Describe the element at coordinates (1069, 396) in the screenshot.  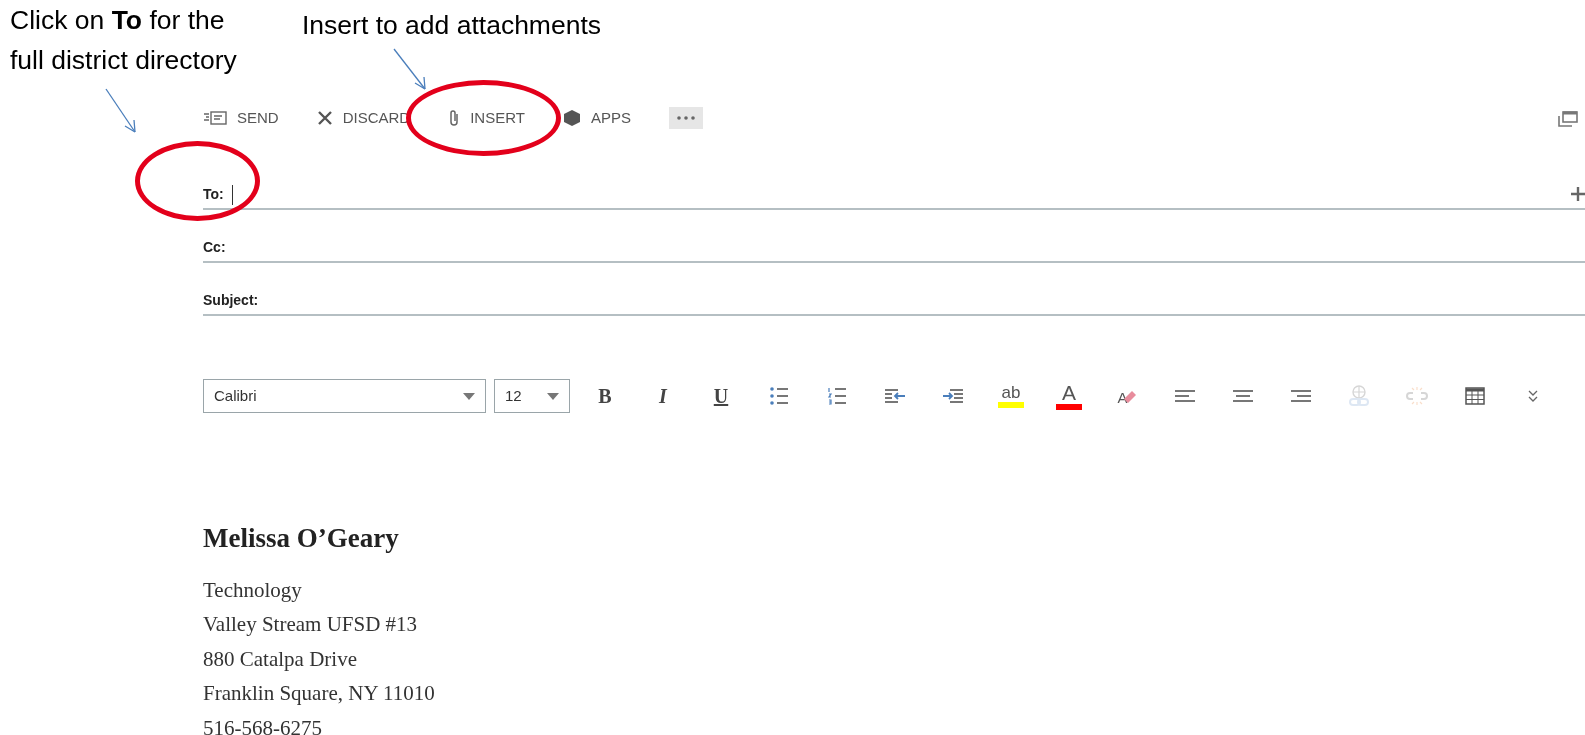
I see `fontcolor-button: A` at that location.